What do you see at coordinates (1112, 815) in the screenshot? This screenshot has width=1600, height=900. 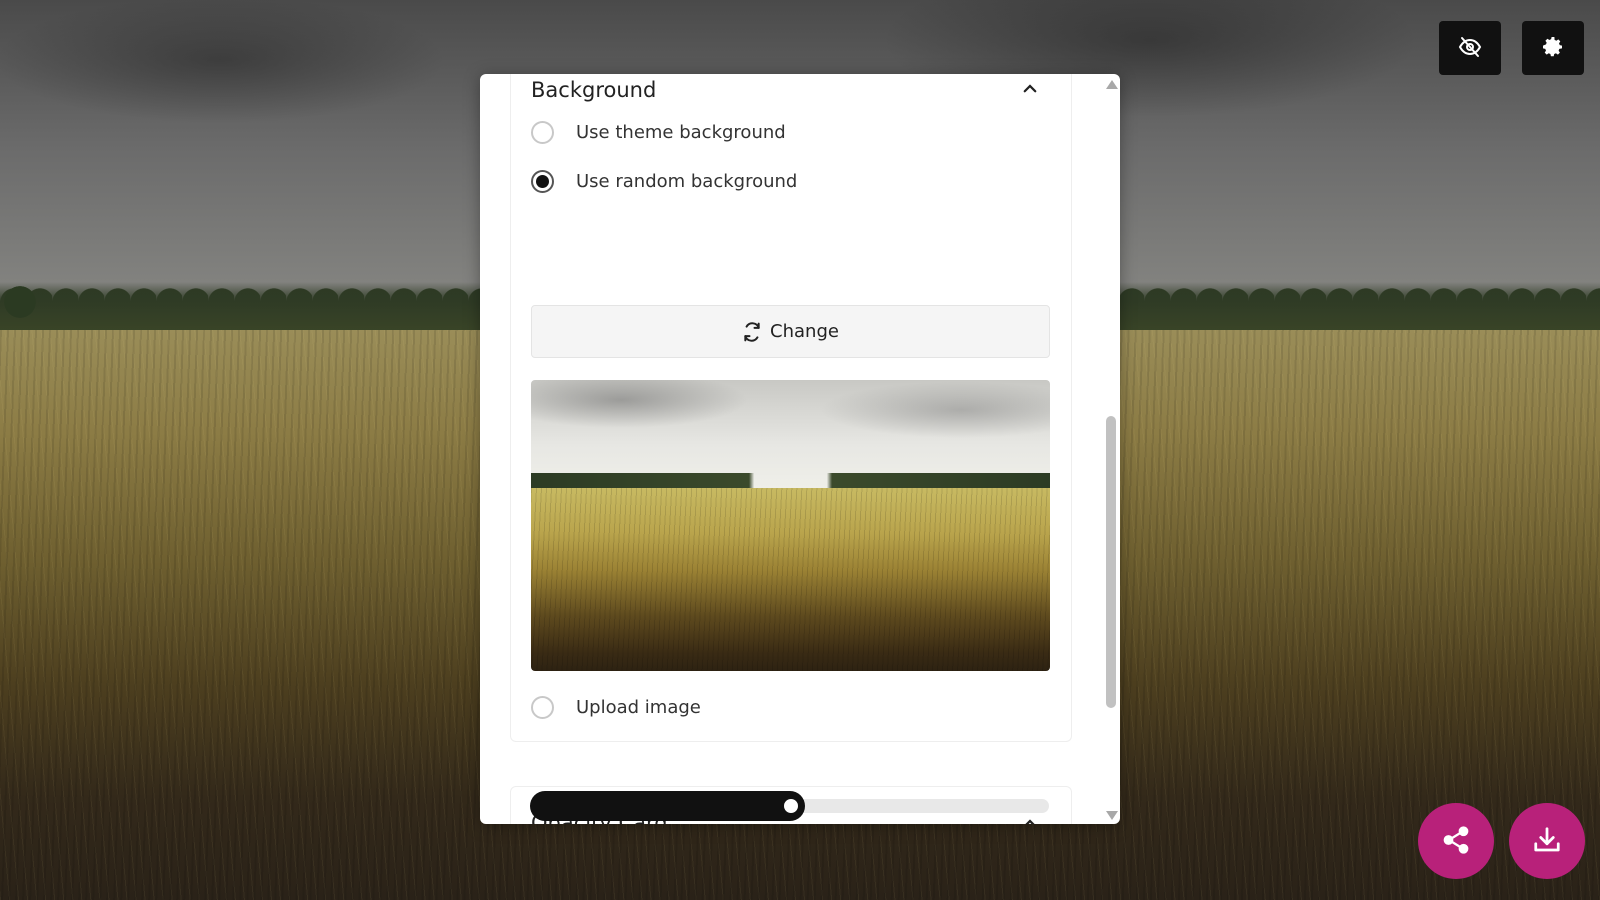 I see `scroll-down-arrow` at bounding box center [1112, 815].